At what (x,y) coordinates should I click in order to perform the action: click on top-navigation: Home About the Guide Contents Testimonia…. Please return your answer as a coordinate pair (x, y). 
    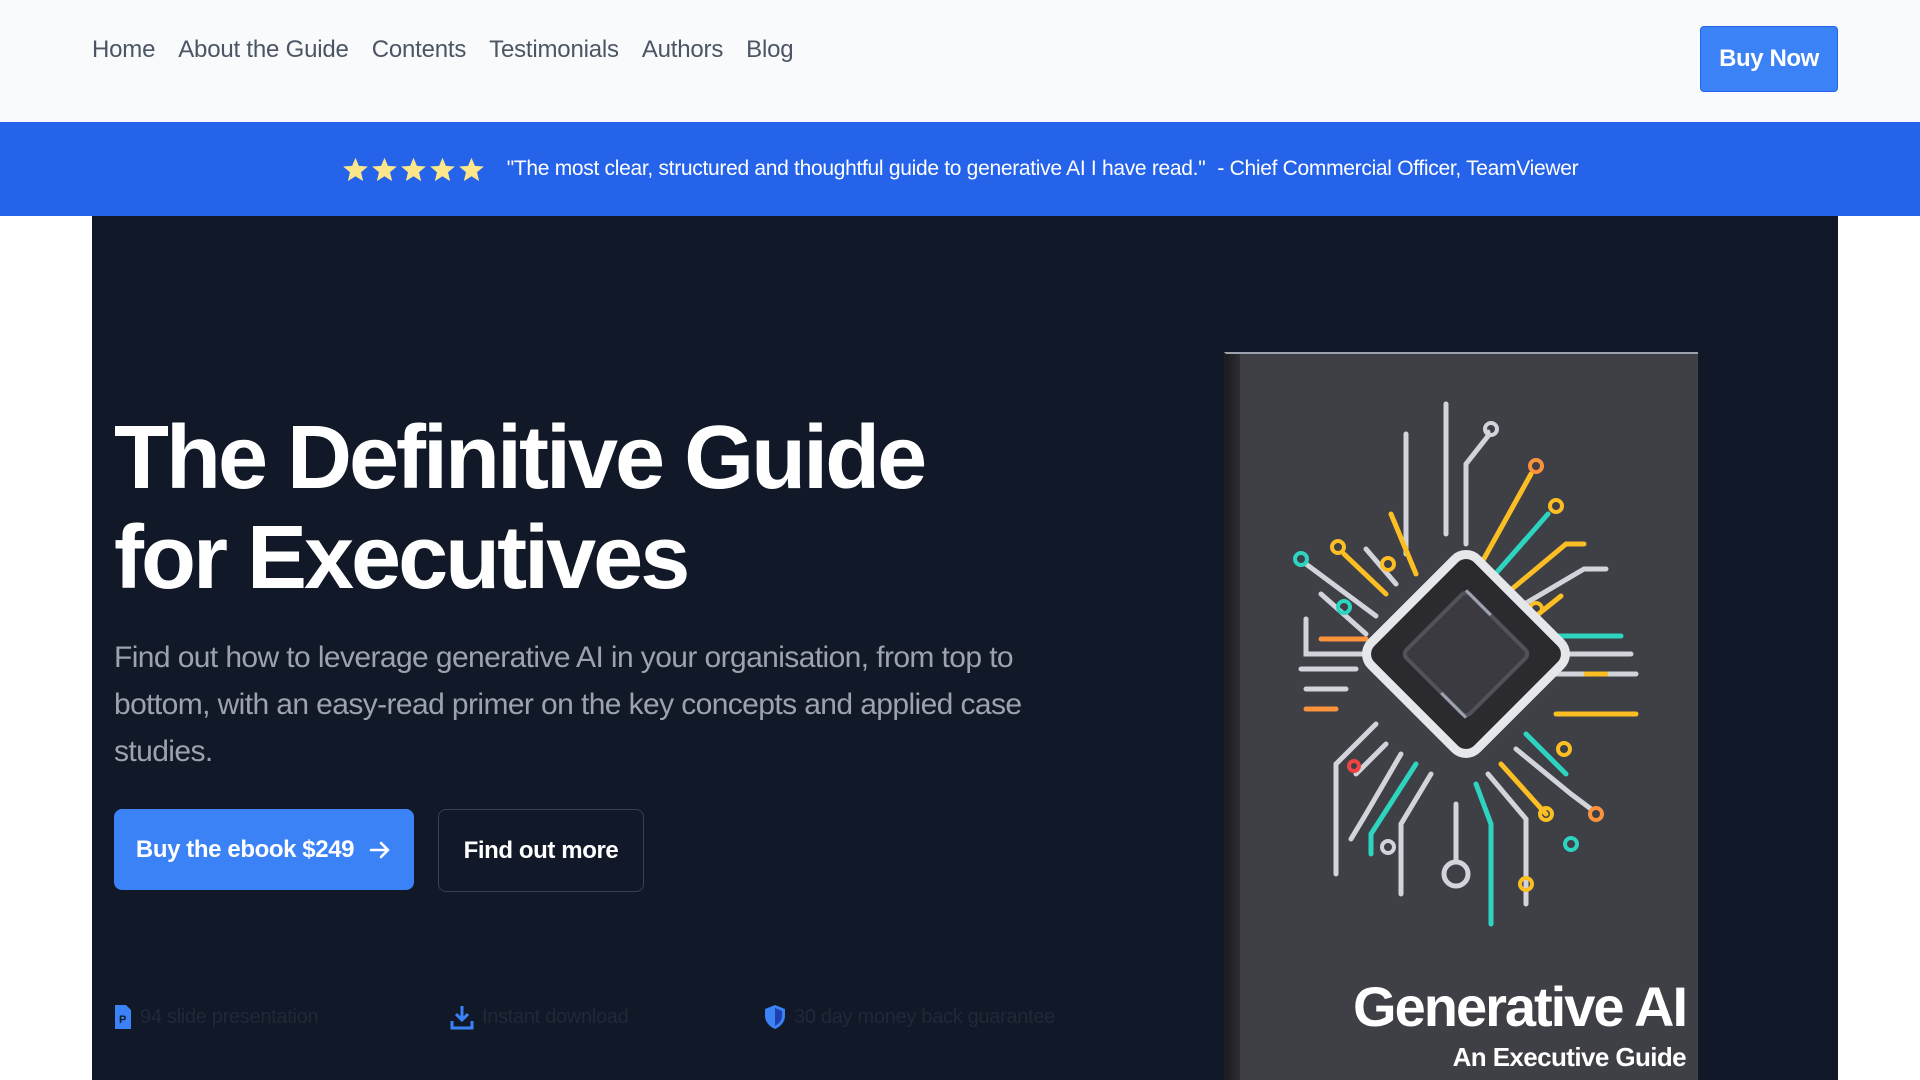
    Looking at the image, I should click on (960, 61).